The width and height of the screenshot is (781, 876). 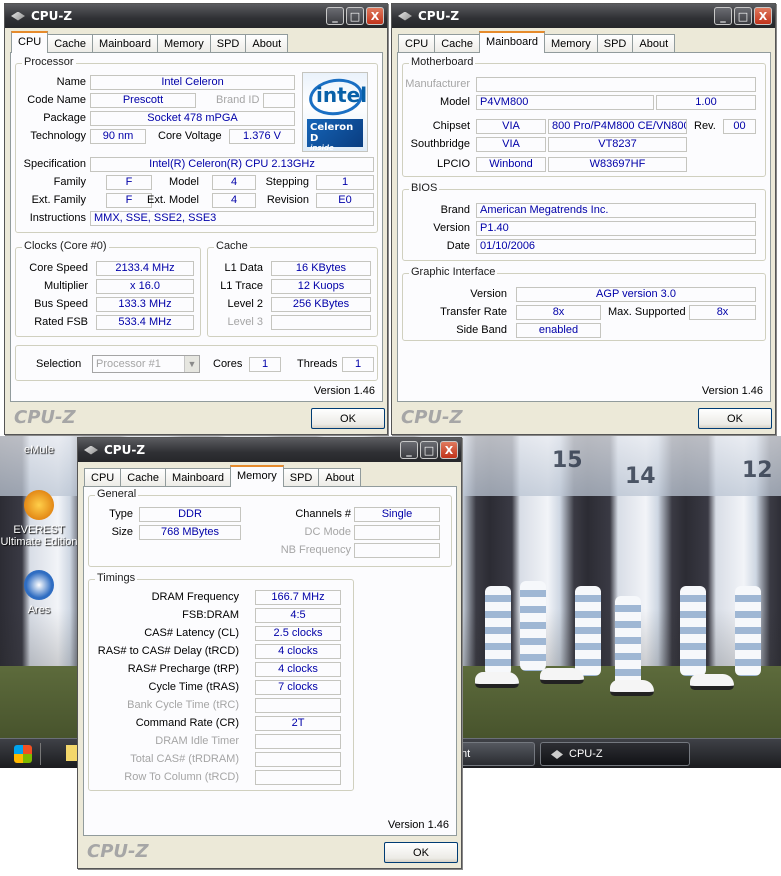 I want to click on rated-fsb-label: Rated FSB, so click(x=61, y=322).